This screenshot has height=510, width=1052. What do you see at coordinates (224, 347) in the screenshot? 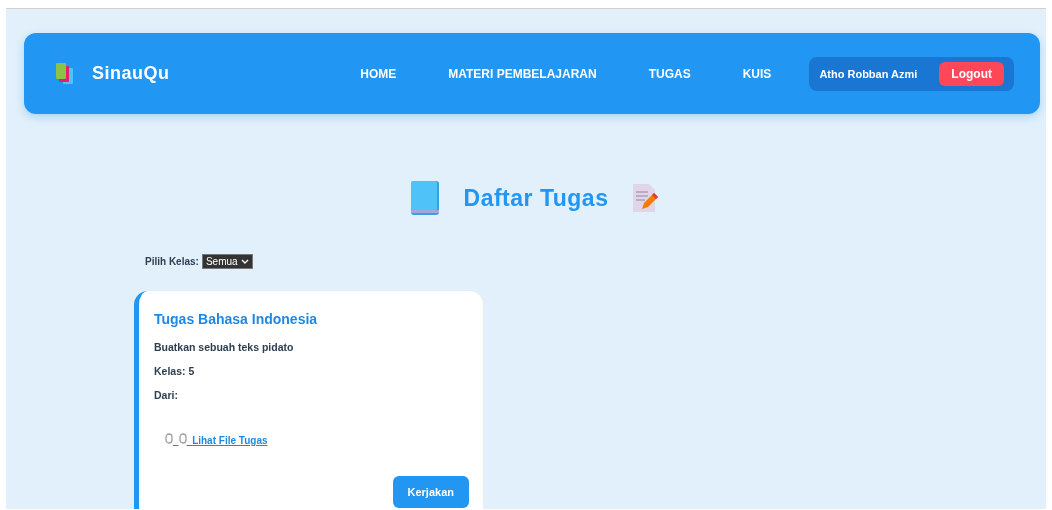
I see `task-description: Buatkan sebuah teks pidato` at bounding box center [224, 347].